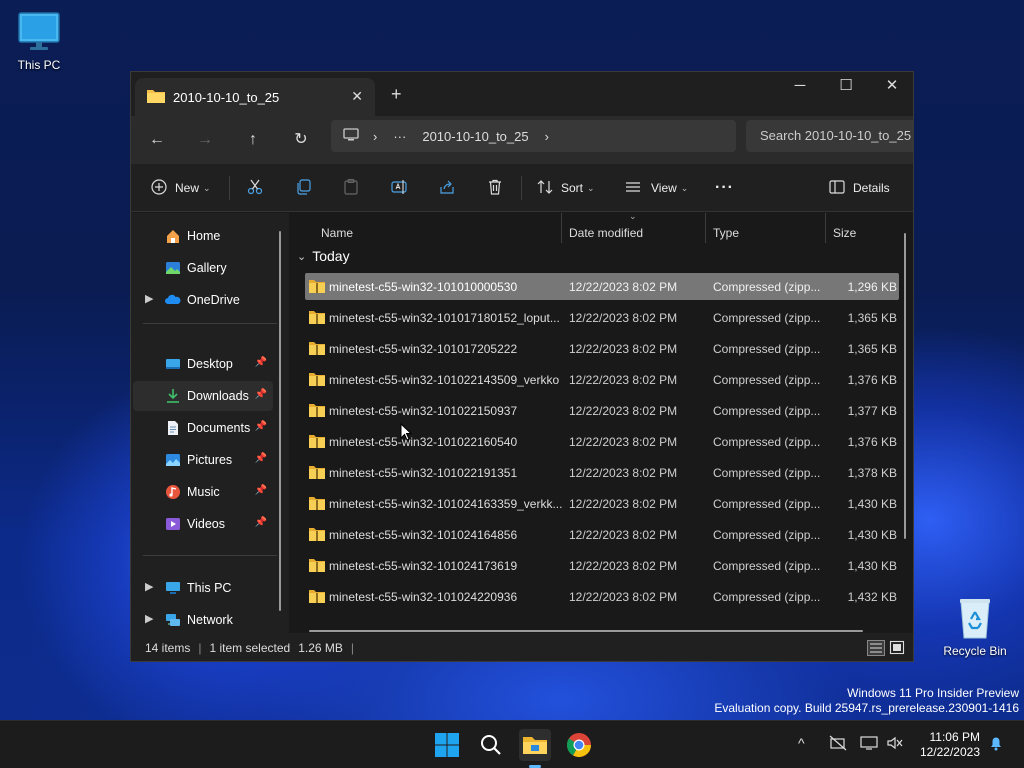 This screenshot has width=1024, height=768. Describe the element at coordinates (869, 744) in the screenshot. I see `display-icon` at that location.